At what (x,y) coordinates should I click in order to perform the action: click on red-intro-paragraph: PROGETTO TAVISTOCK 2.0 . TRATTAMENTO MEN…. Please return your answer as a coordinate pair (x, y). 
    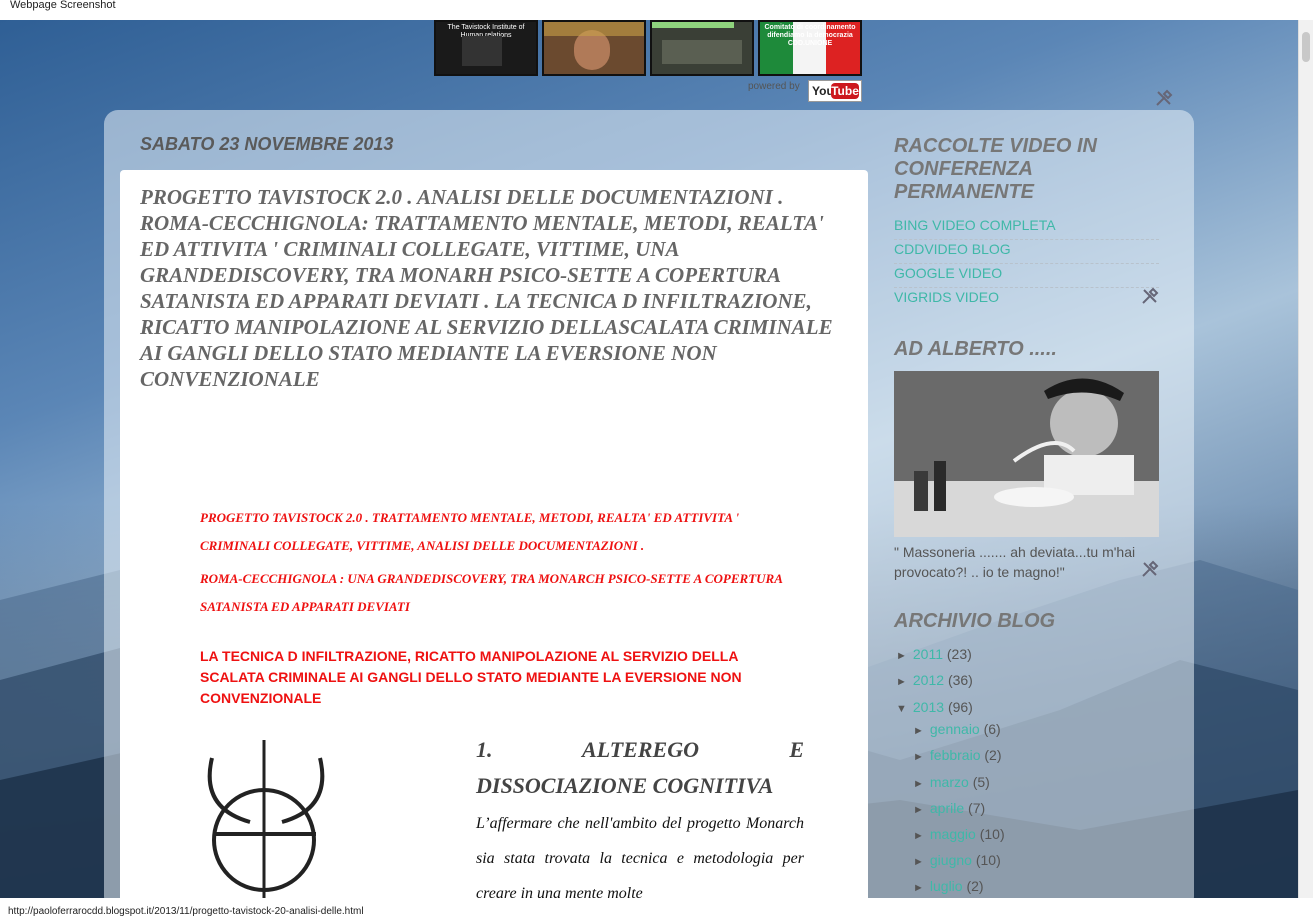
    Looking at the image, I should click on (470, 531).